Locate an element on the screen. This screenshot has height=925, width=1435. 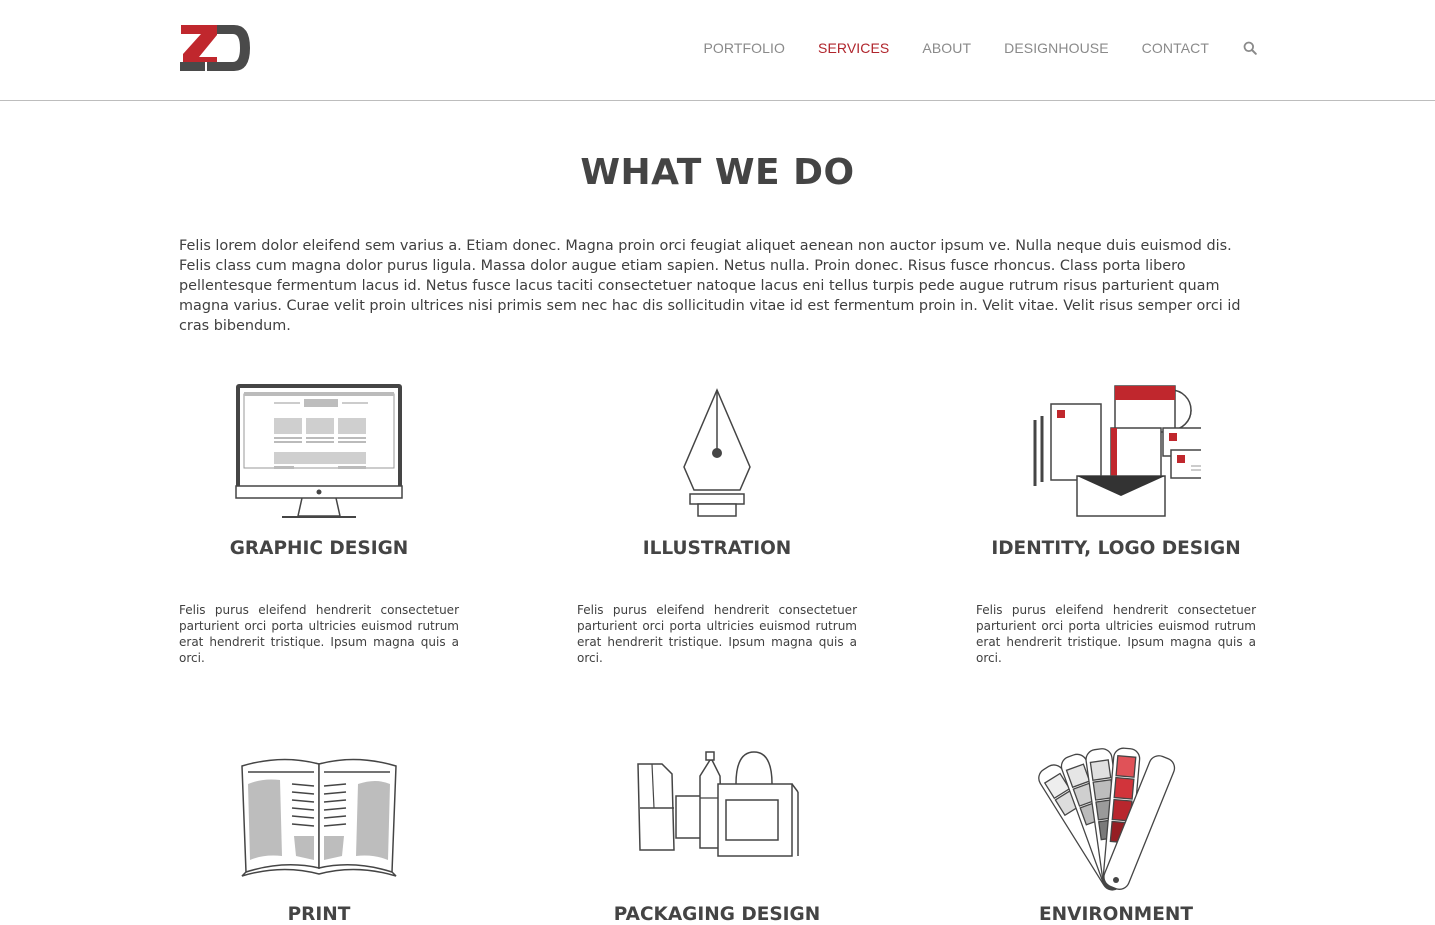
service-title: PACKAGING DESIGN is located at coordinates (717, 914).